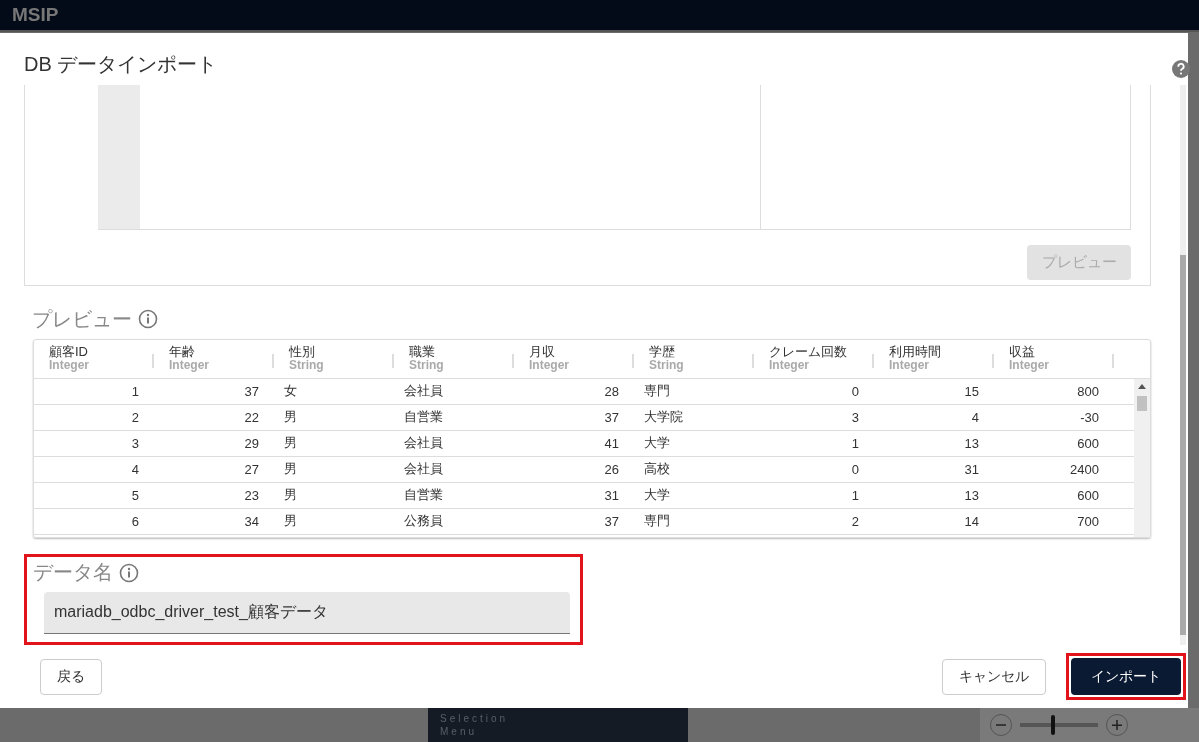  I want to click on column-header: 利用時間, so click(915, 351).